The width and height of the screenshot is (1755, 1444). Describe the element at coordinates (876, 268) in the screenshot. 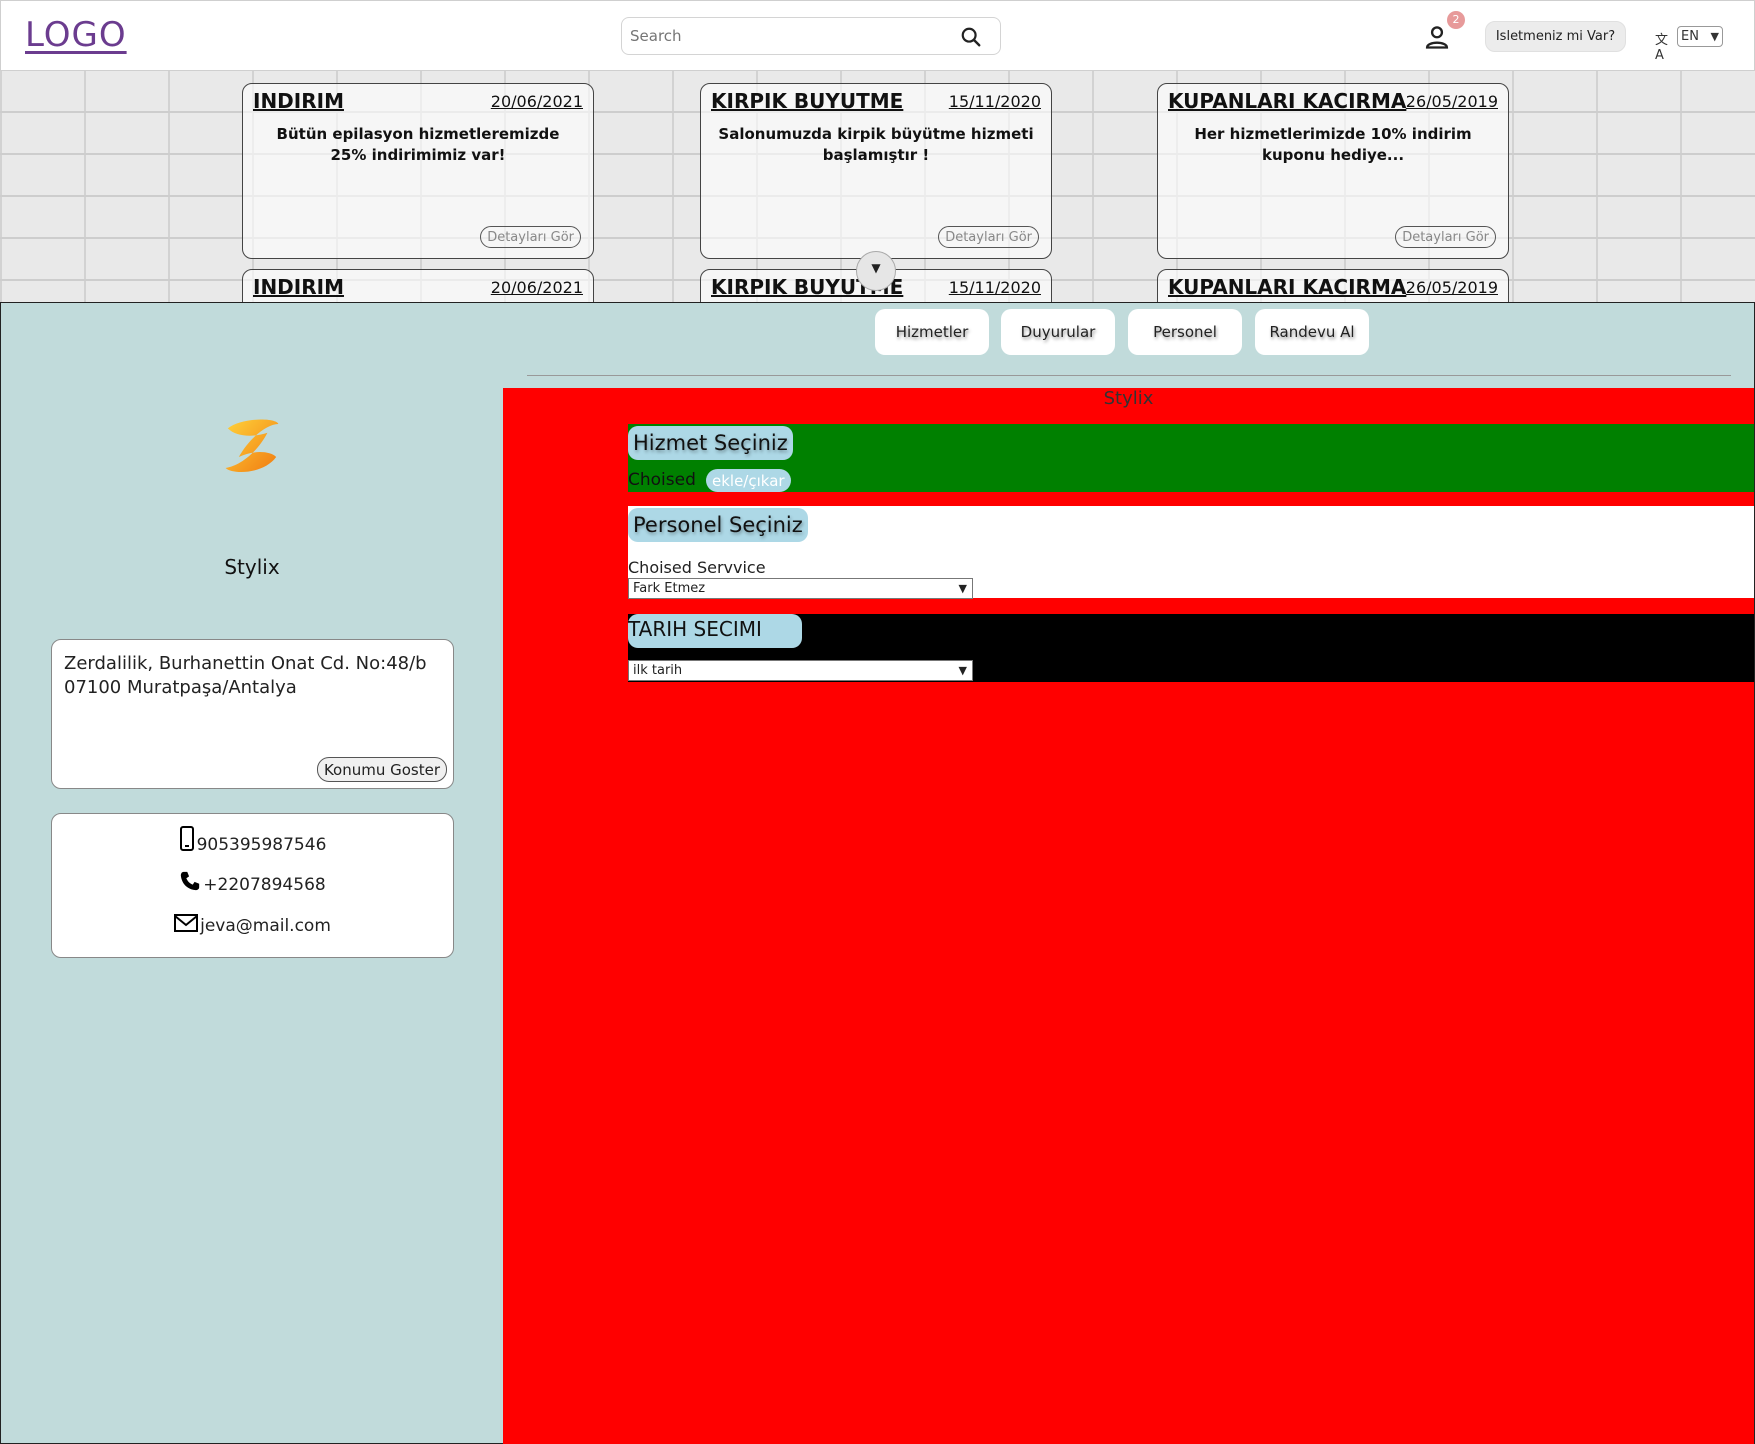

I see `caret-down-icon: ▼` at that location.